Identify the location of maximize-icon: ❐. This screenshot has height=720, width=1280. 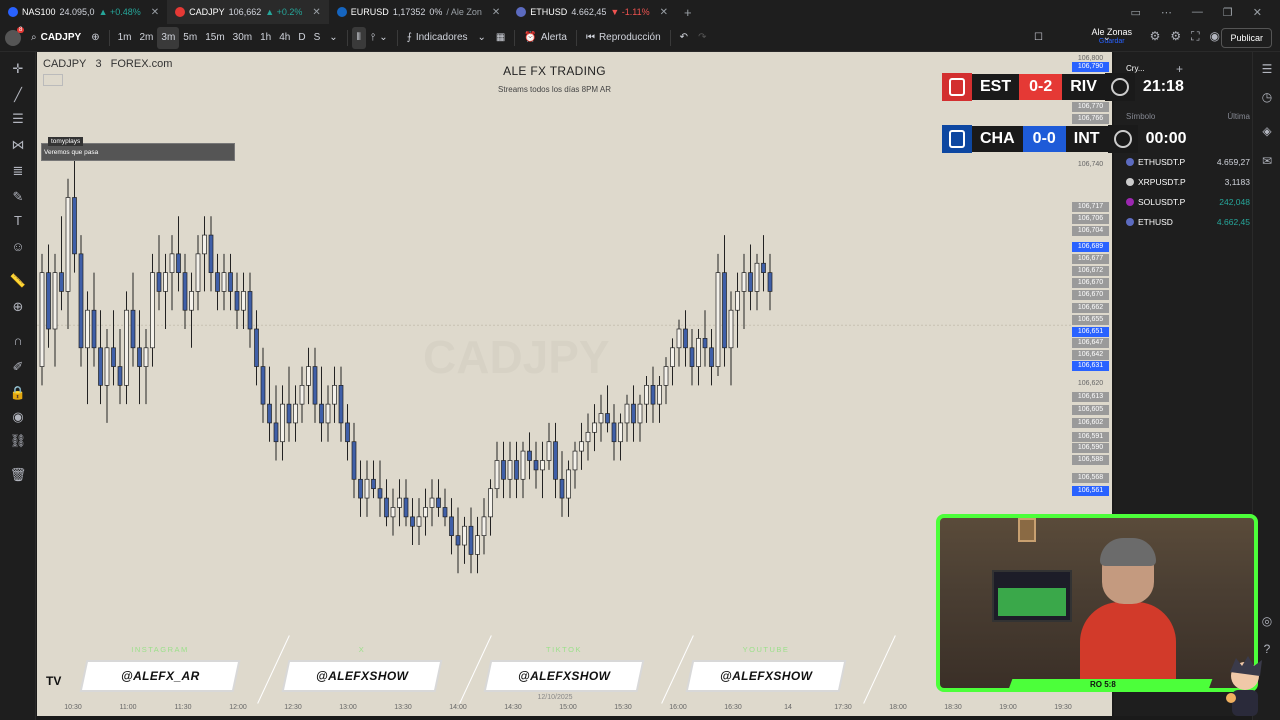
(1228, 12).